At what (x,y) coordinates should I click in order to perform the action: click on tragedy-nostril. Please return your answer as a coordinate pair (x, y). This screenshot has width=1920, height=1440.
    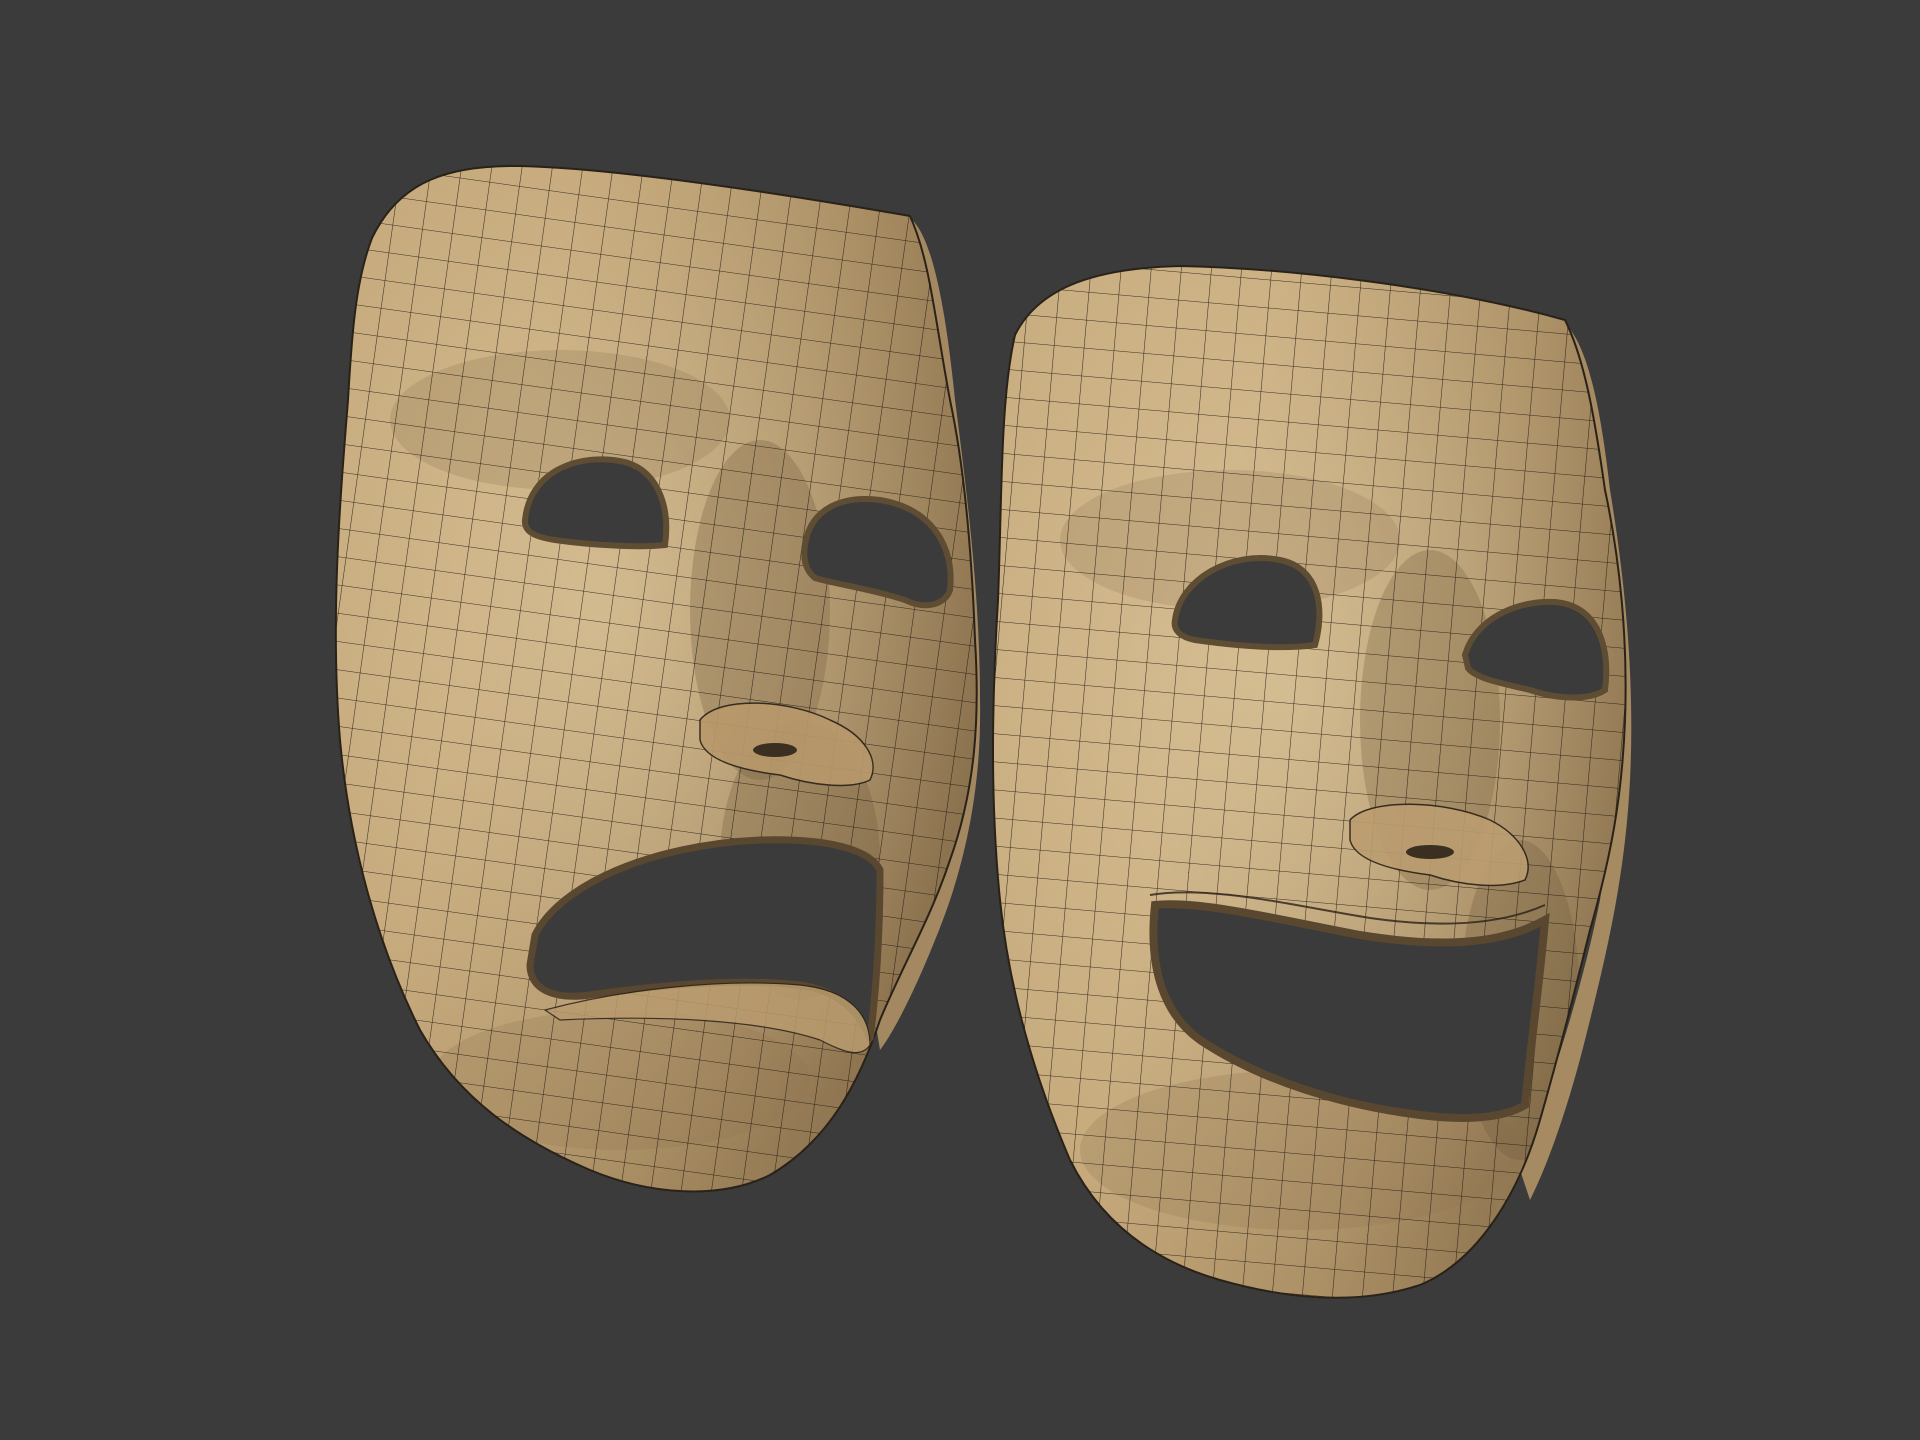
    Looking at the image, I should click on (775, 750).